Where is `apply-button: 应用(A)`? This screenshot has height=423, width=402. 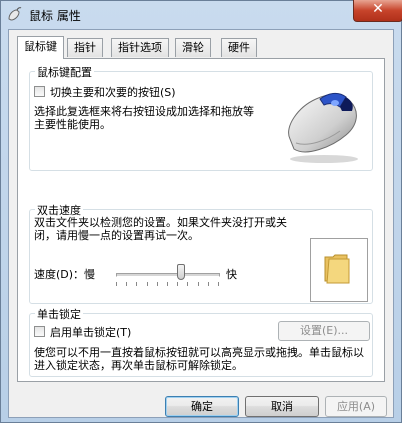 apply-button: 应用(A) is located at coordinates (356, 406).